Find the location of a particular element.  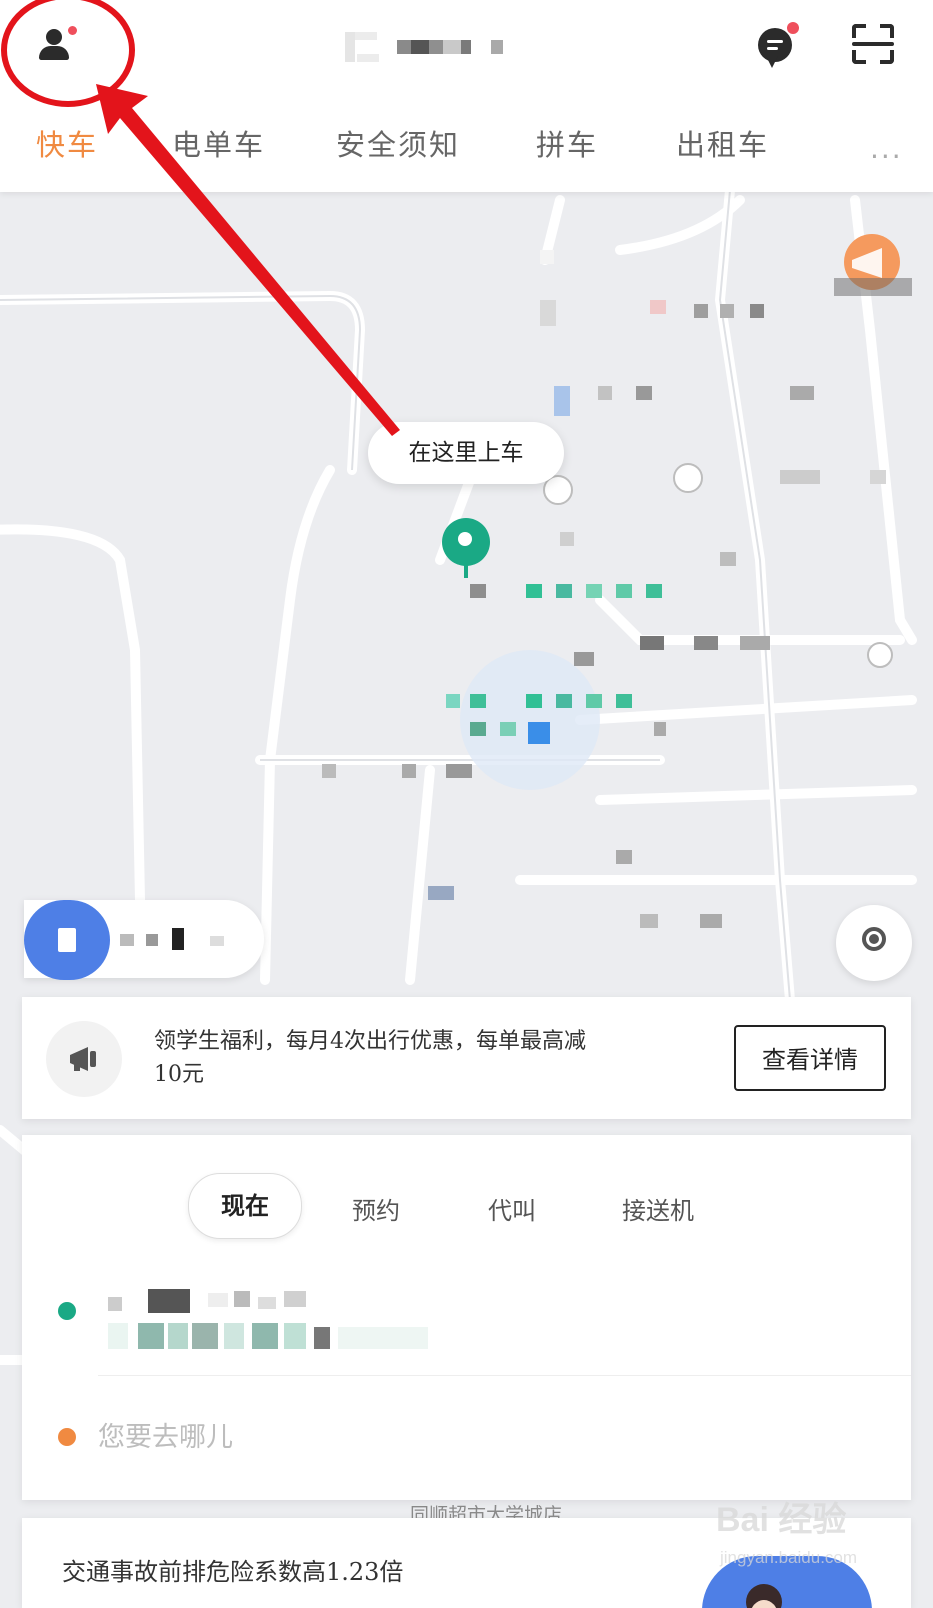

notification-dot is located at coordinates (72, 30).